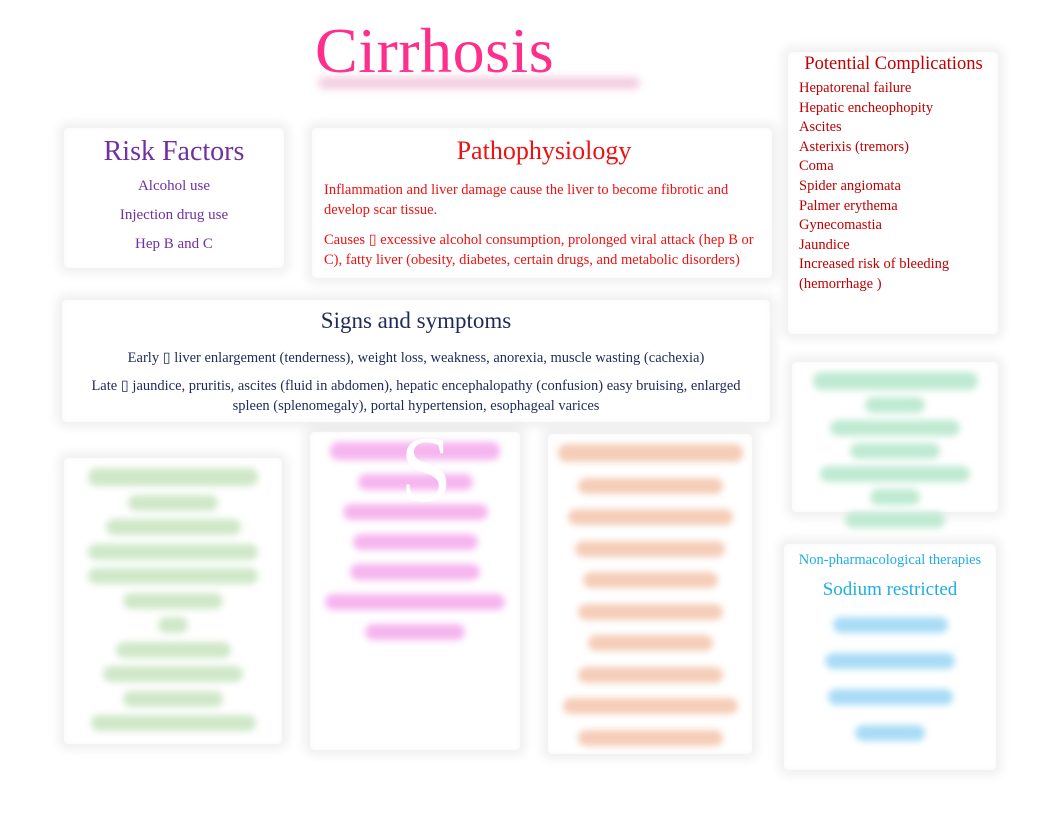  Describe the element at coordinates (850, 185) in the screenshot. I see `complication-item: Spider angiomata` at that location.